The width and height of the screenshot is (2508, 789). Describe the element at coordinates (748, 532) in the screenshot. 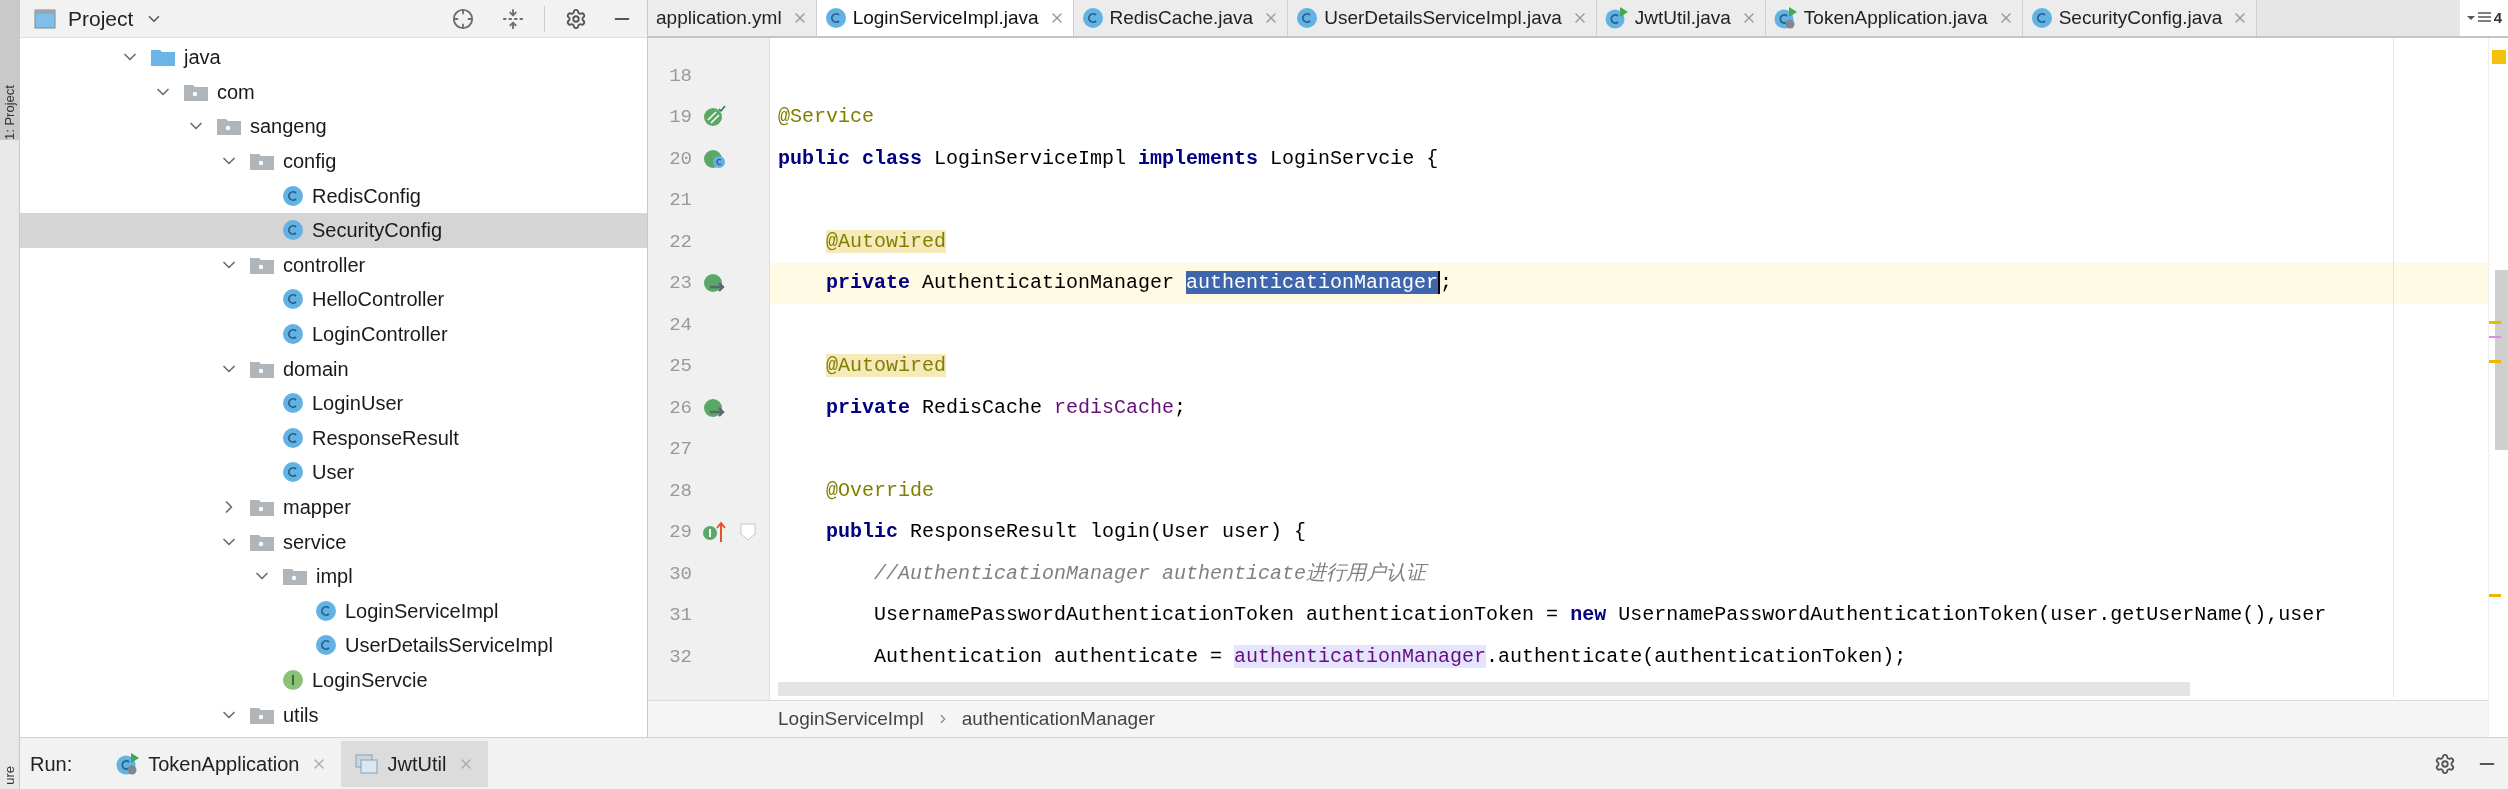

I see `fold-marker-icon` at that location.